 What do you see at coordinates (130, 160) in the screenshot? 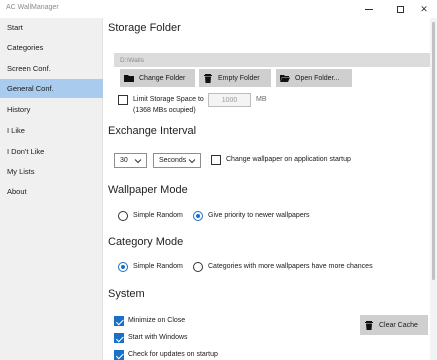
I see `interval-value-select: 30` at bounding box center [130, 160].